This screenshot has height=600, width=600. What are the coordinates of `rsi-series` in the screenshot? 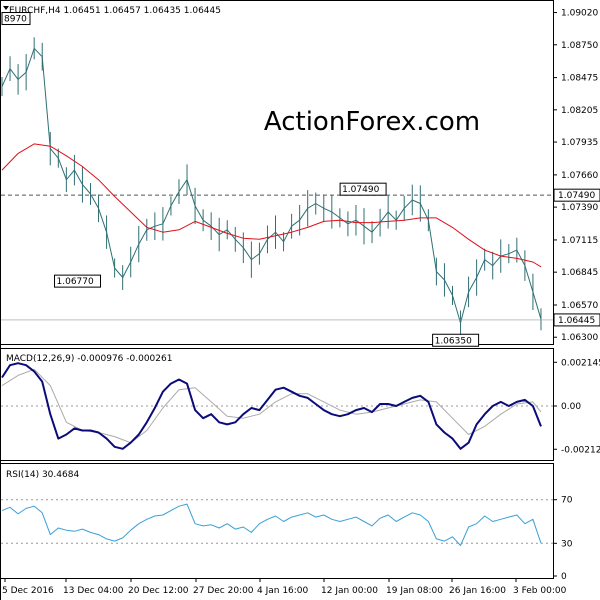 It's located at (271, 524).